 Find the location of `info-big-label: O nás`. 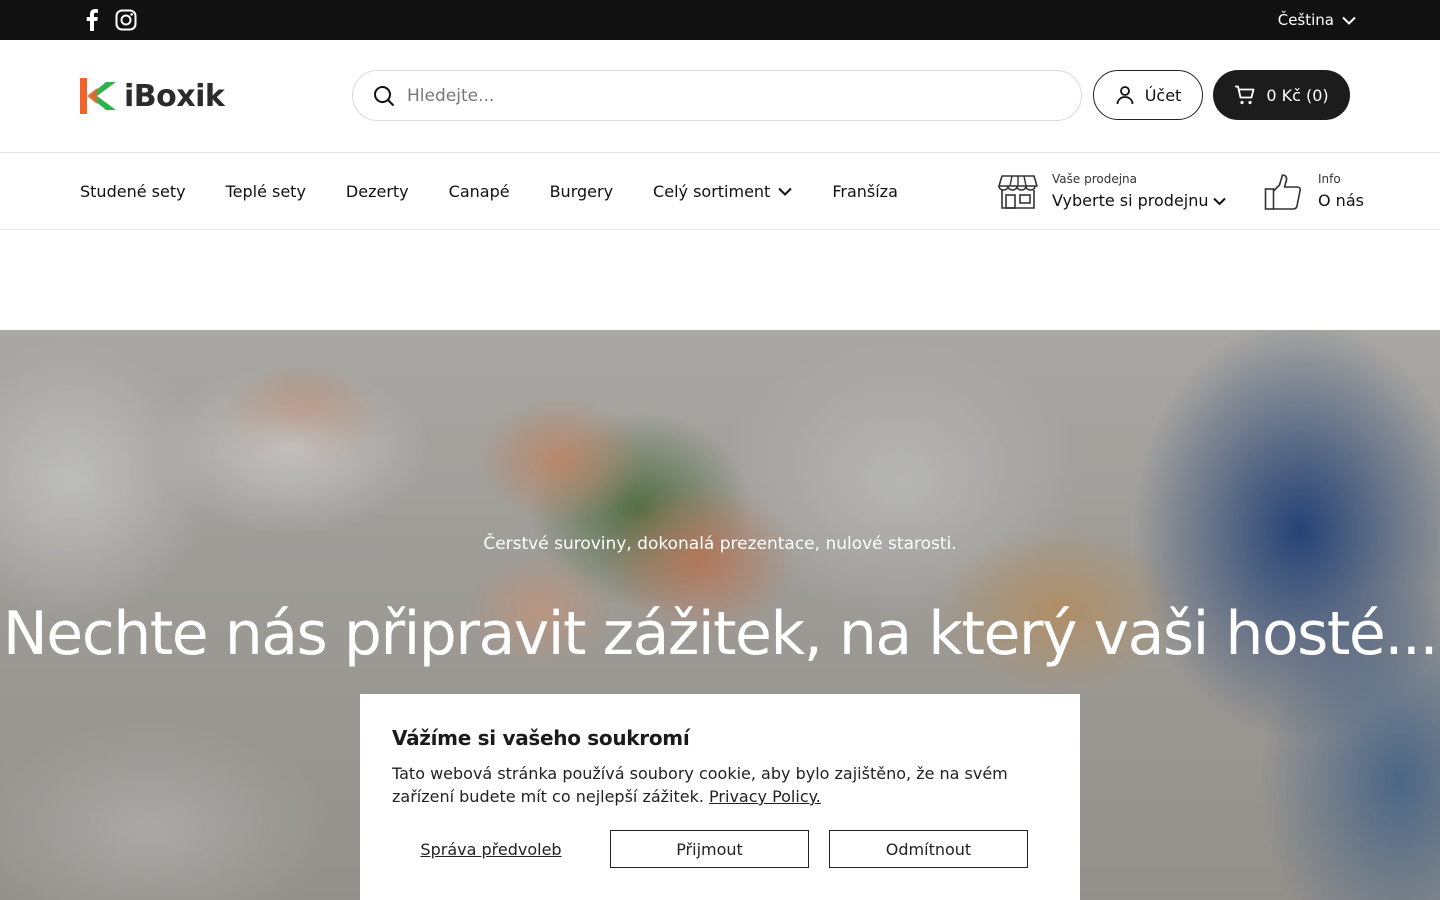

info-big-label: O nás is located at coordinates (1341, 200).